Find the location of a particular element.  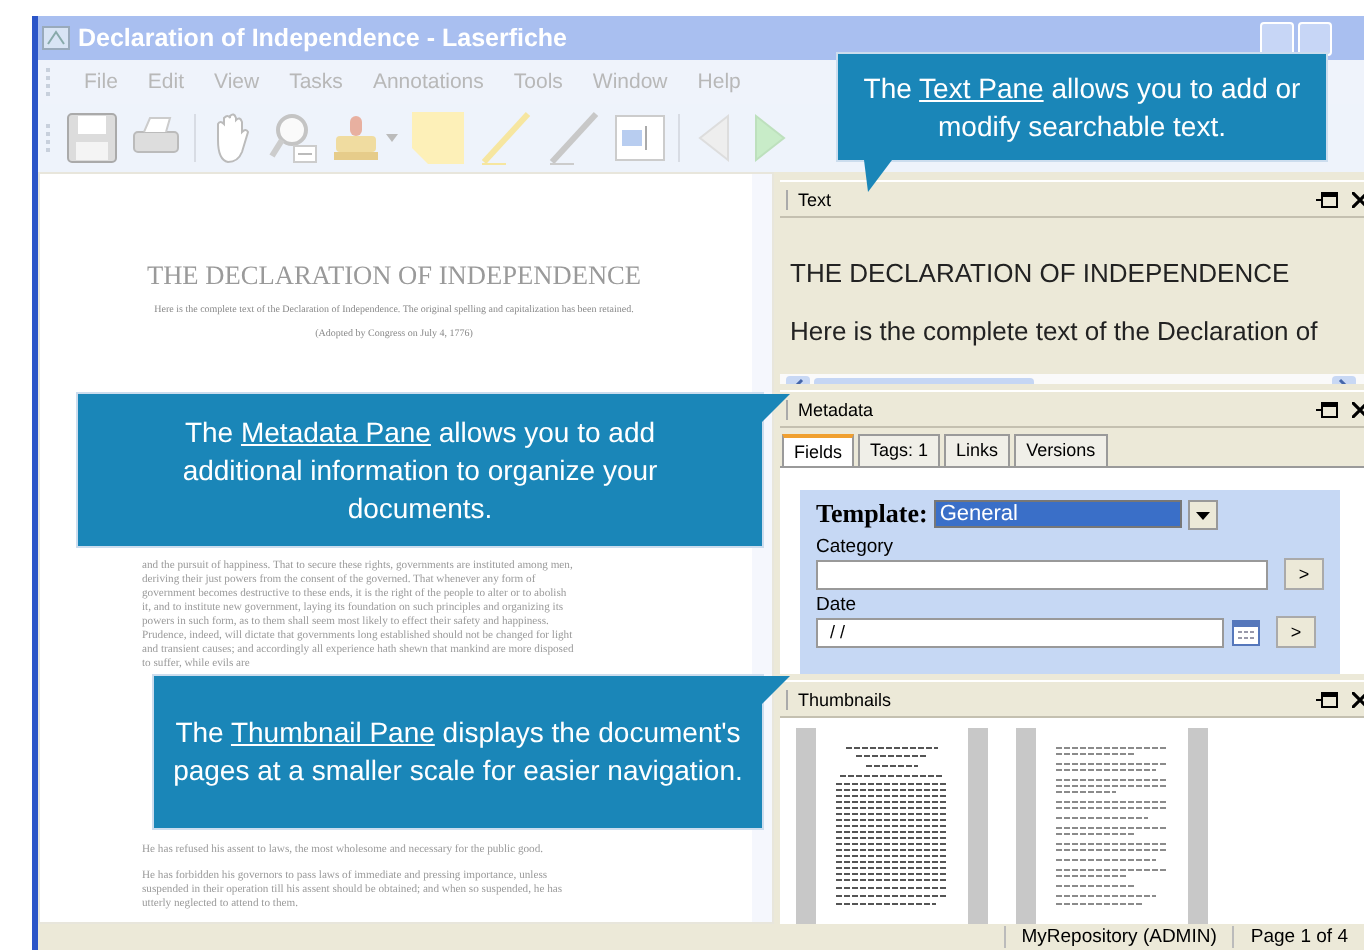

text-line: THE DECLARATION OF INDEPENDENCE is located at coordinates (1041, 273).